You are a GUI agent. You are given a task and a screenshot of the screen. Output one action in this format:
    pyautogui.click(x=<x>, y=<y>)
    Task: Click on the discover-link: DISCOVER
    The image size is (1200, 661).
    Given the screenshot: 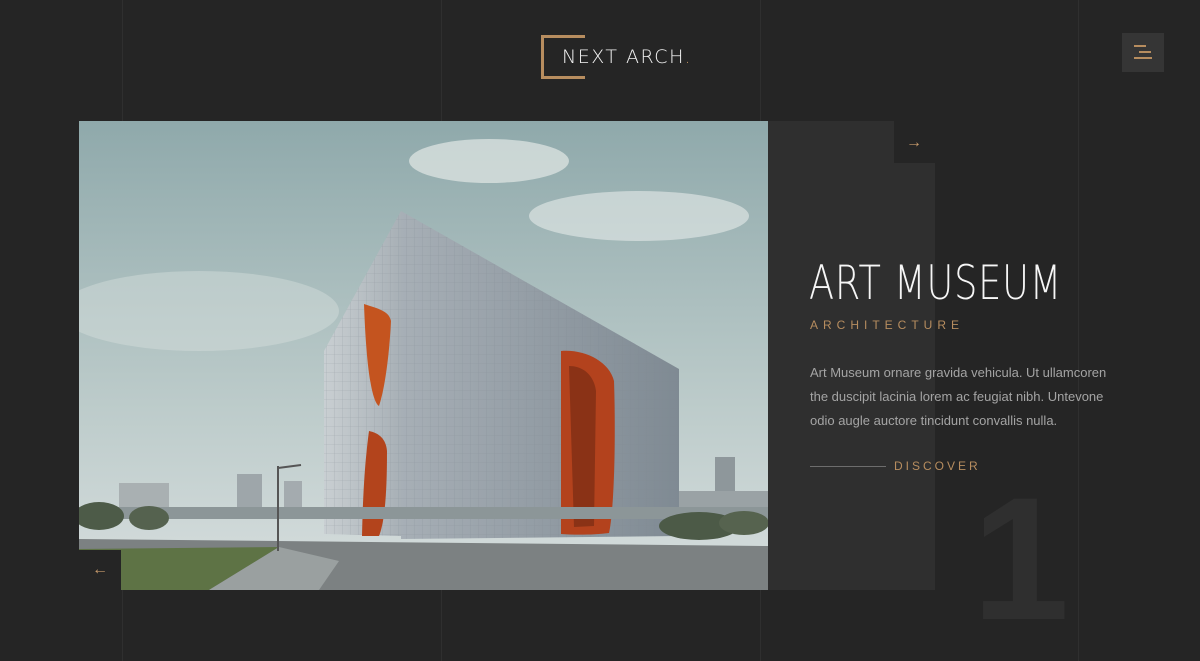 What is the action you would take?
    pyautogui.click(x=895, y=466)
    